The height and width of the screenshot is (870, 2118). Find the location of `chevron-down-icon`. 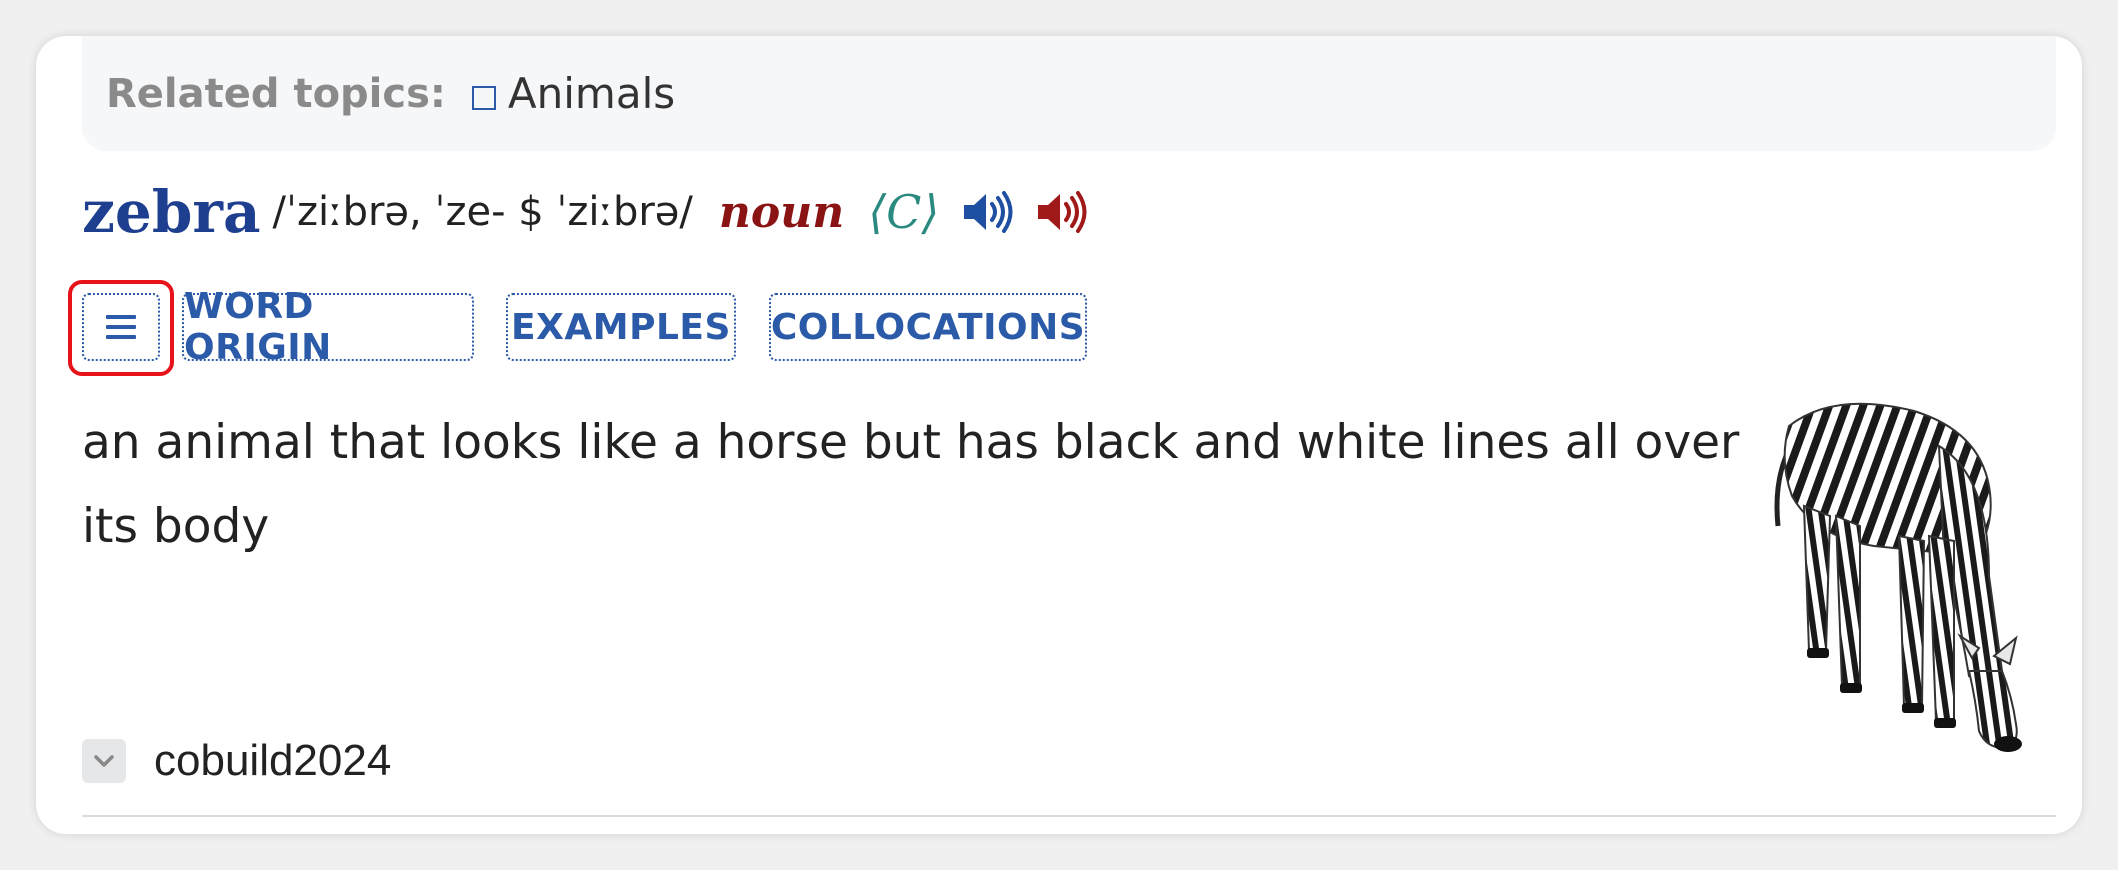

chevron-down-icon is located at coordinates (104, 761).